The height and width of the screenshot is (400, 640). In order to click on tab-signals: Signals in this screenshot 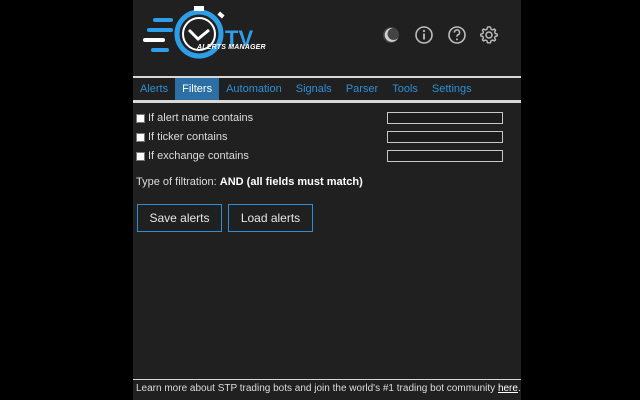, I will do `click(314, 89)`.